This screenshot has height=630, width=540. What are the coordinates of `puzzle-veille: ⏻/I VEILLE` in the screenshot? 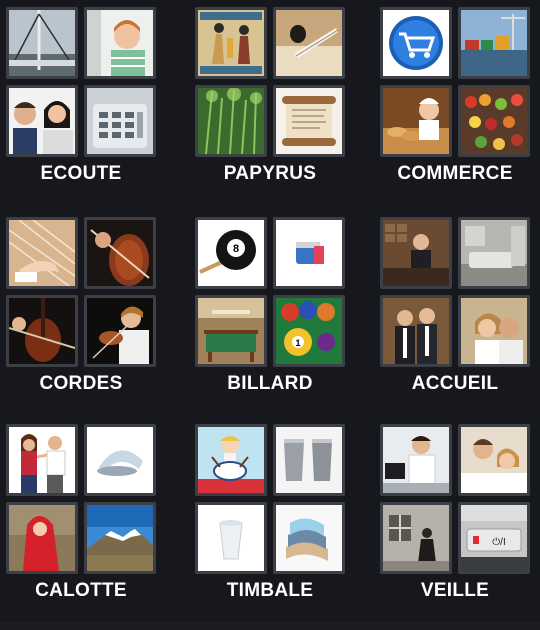 It's located at (455, 512).